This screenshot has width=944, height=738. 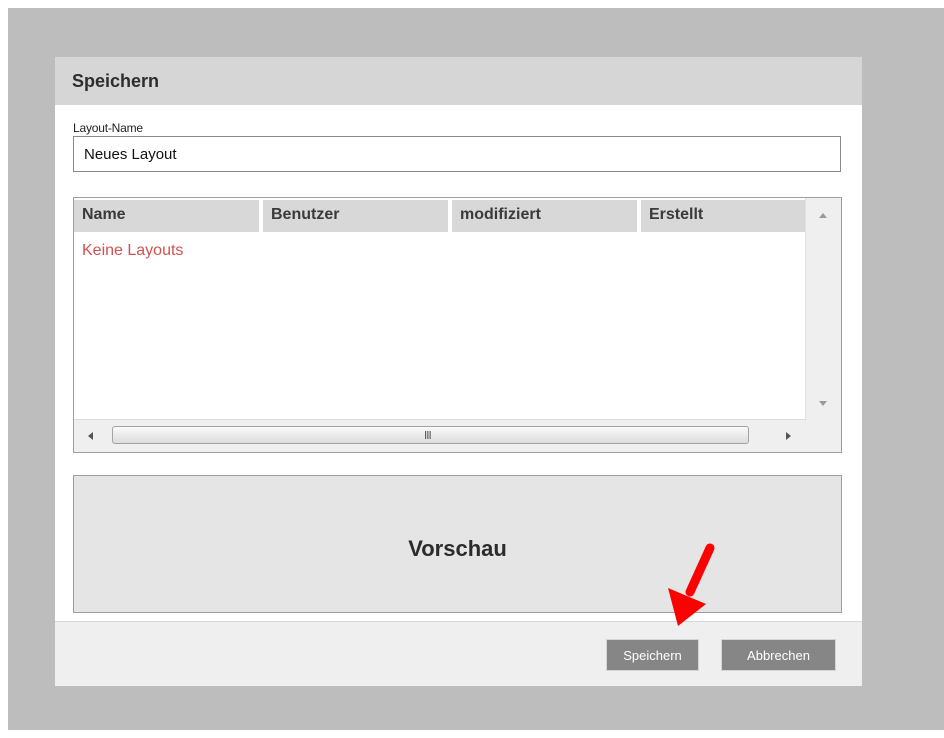 I want to click on cancel-button: Abbrechen, so click(x=778, y=655).